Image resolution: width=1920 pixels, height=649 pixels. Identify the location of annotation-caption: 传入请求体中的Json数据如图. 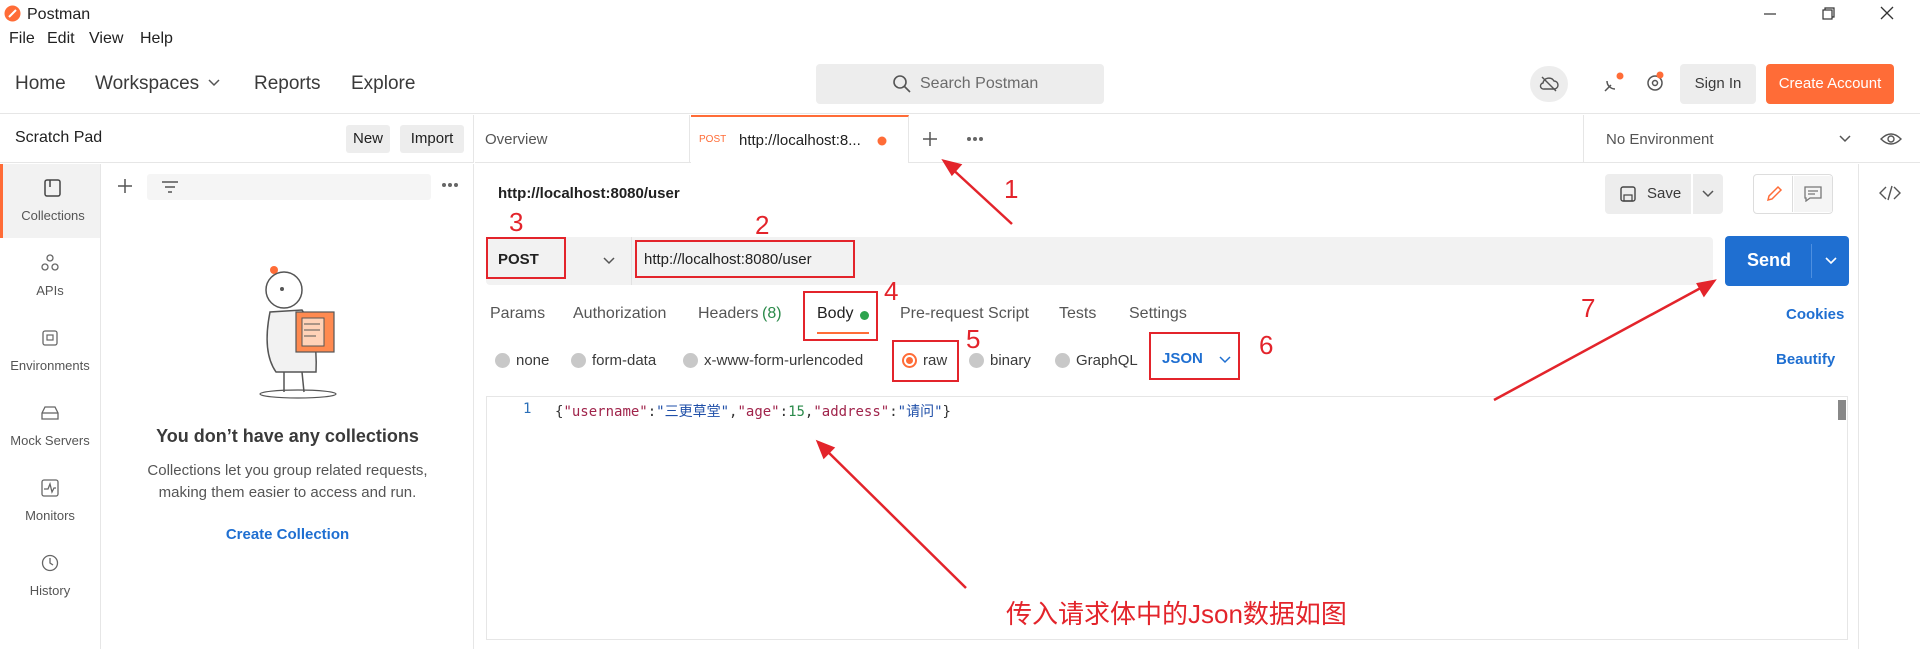
(1176, 614).